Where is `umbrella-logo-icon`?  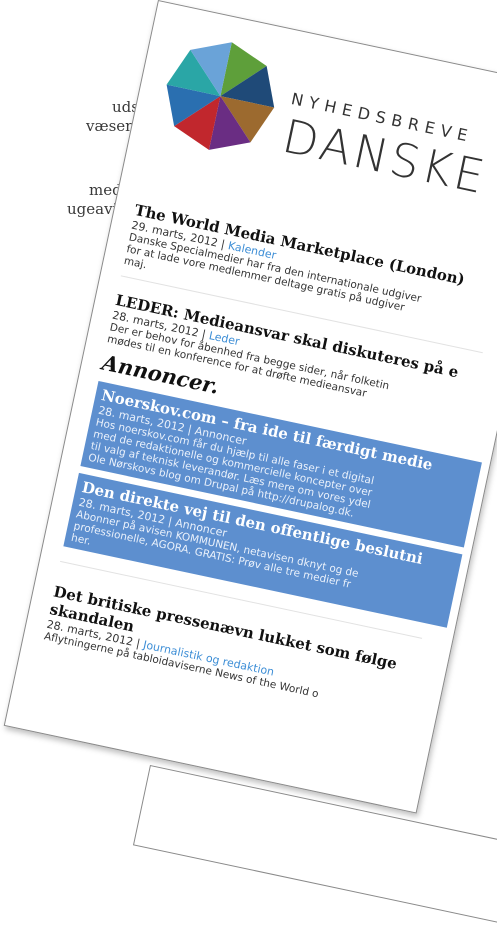
umbrella-logo-icon is located at coordinates (220, 96).